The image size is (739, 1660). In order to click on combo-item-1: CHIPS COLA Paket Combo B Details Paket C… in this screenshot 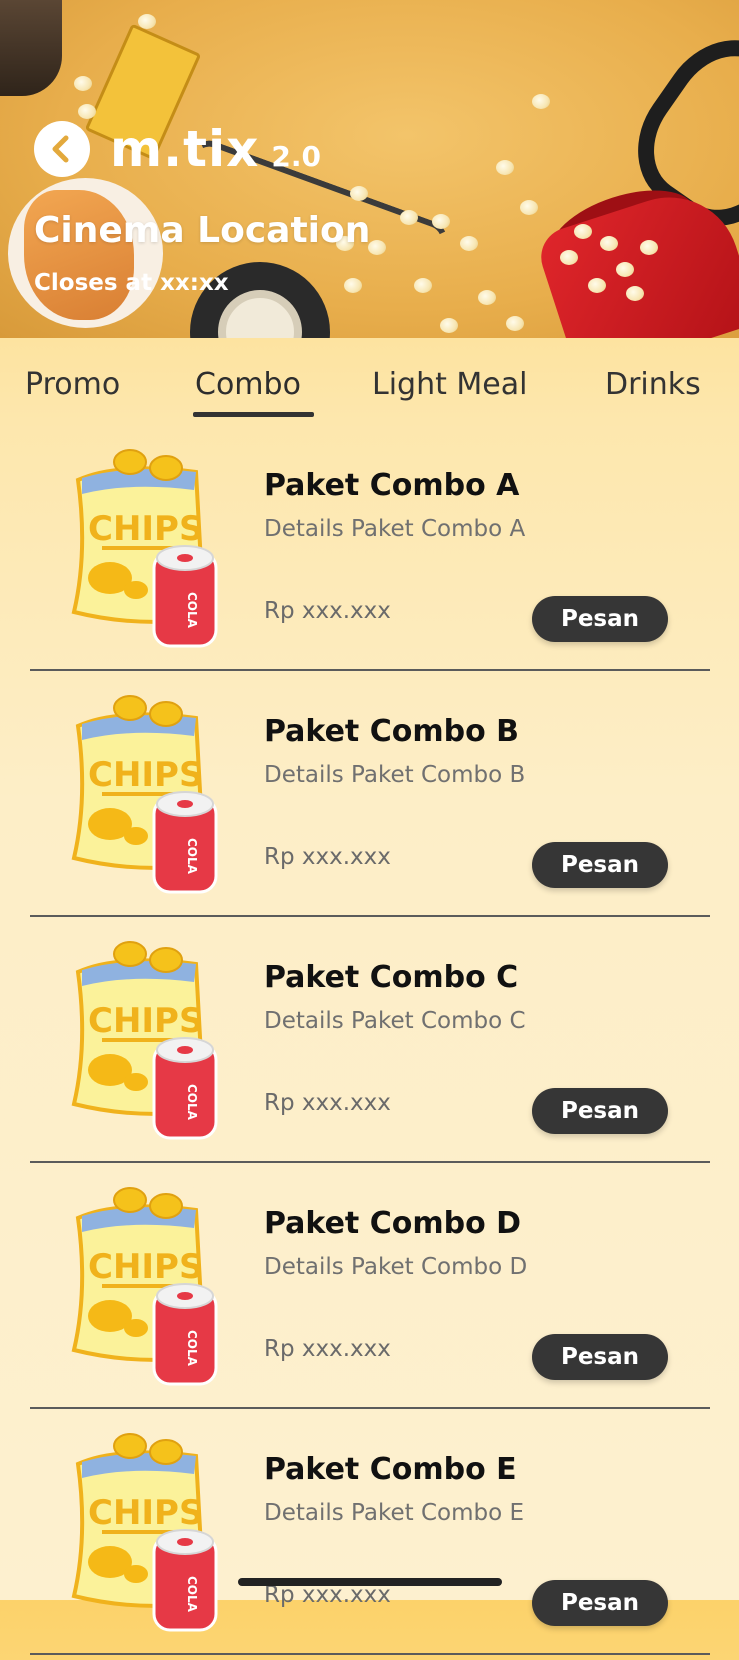, I will do `click(369, 799)`.